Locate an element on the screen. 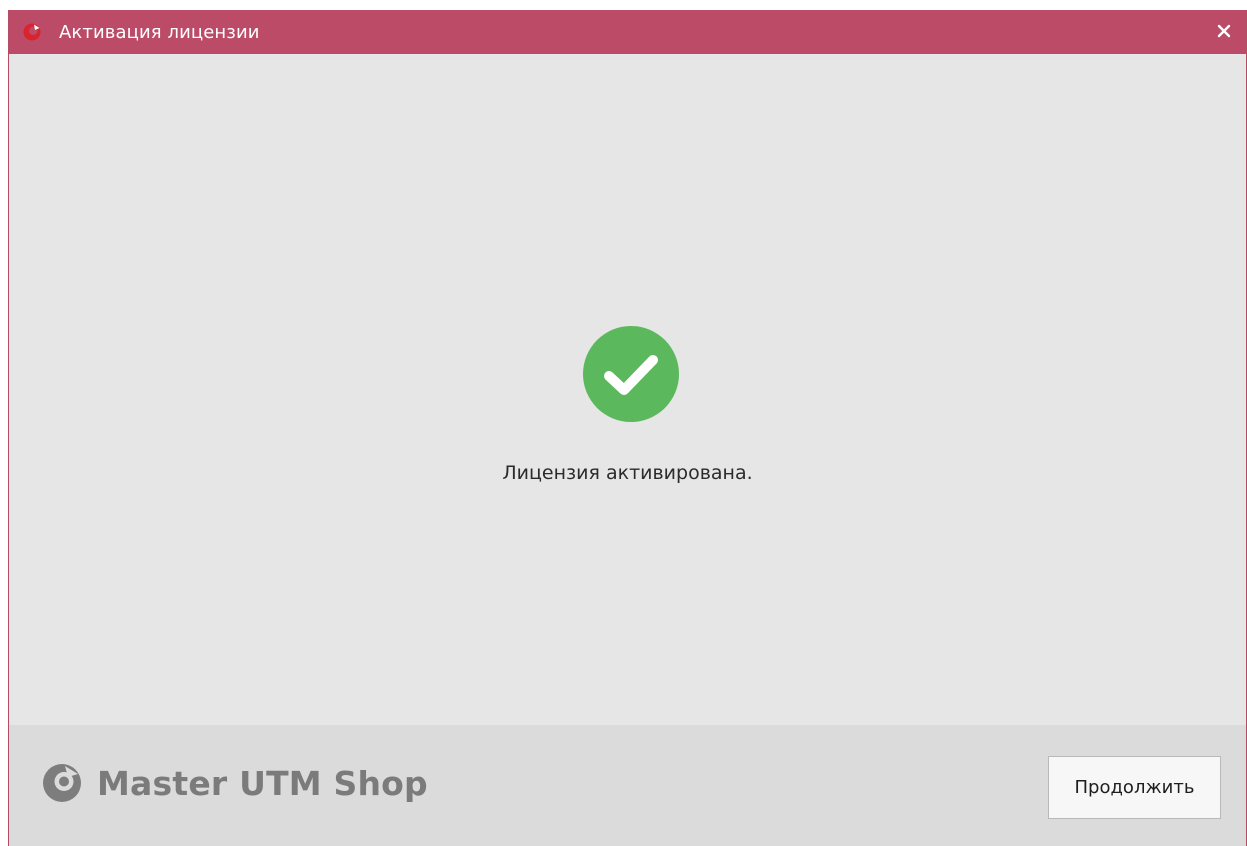  brand-logo-icon is located at coordinates (62, 783).